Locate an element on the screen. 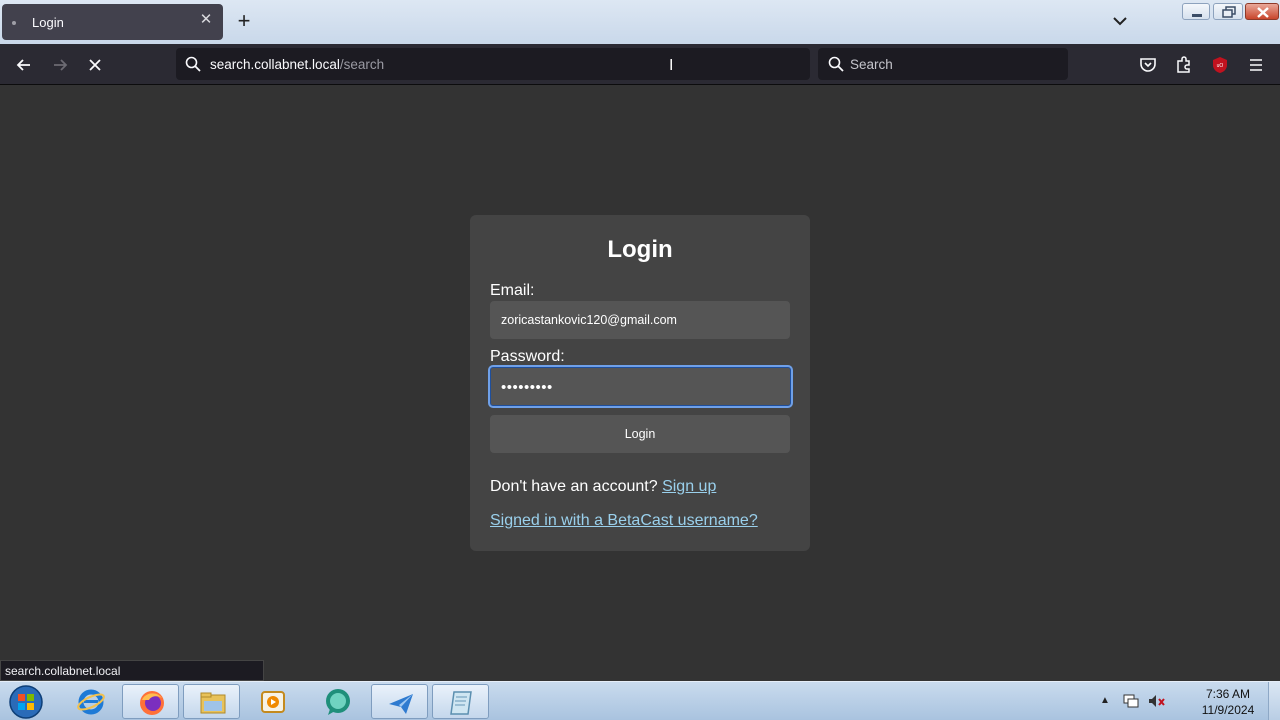 This screenshot has width=1280, height=720. status-bar: search.collabnet.local is located at coordinates (132, 670).